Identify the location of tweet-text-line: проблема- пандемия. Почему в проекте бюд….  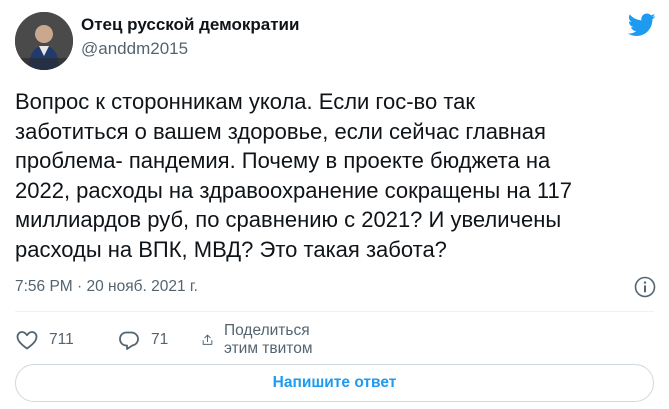
(283, 160).